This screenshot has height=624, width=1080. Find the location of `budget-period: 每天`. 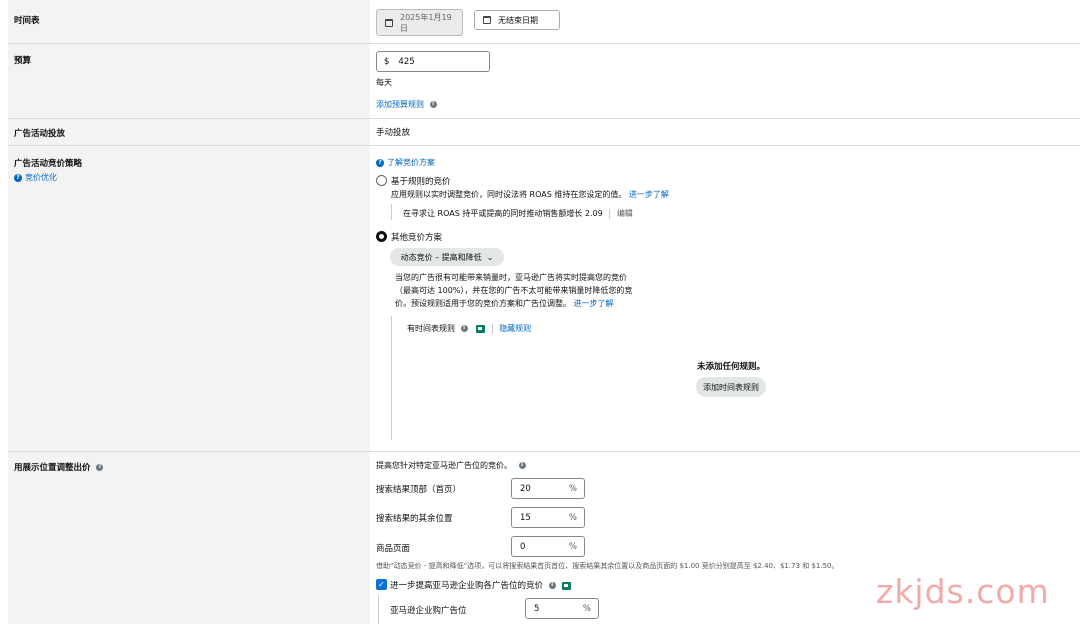

budget-period: 每天 is located at coordinates (384, 82).